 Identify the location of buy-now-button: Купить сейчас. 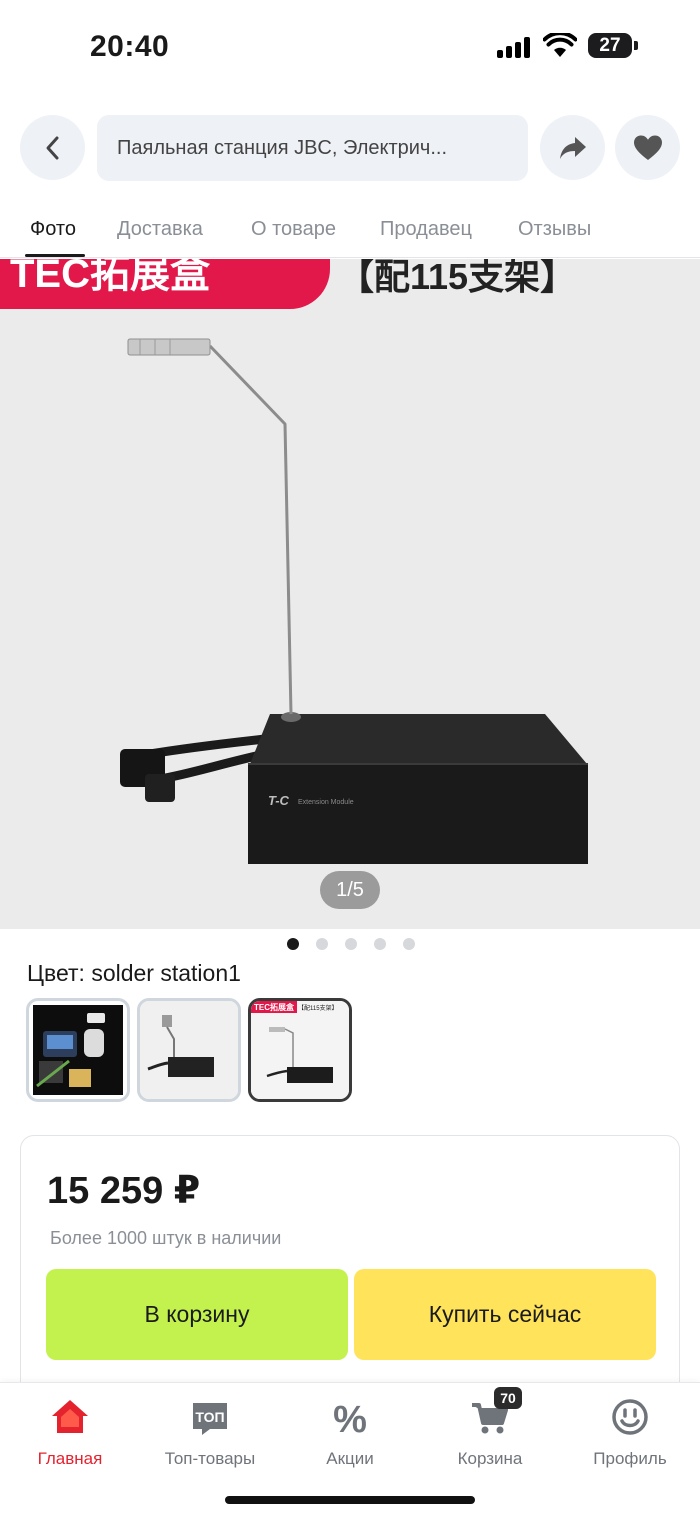
(505, 1314).